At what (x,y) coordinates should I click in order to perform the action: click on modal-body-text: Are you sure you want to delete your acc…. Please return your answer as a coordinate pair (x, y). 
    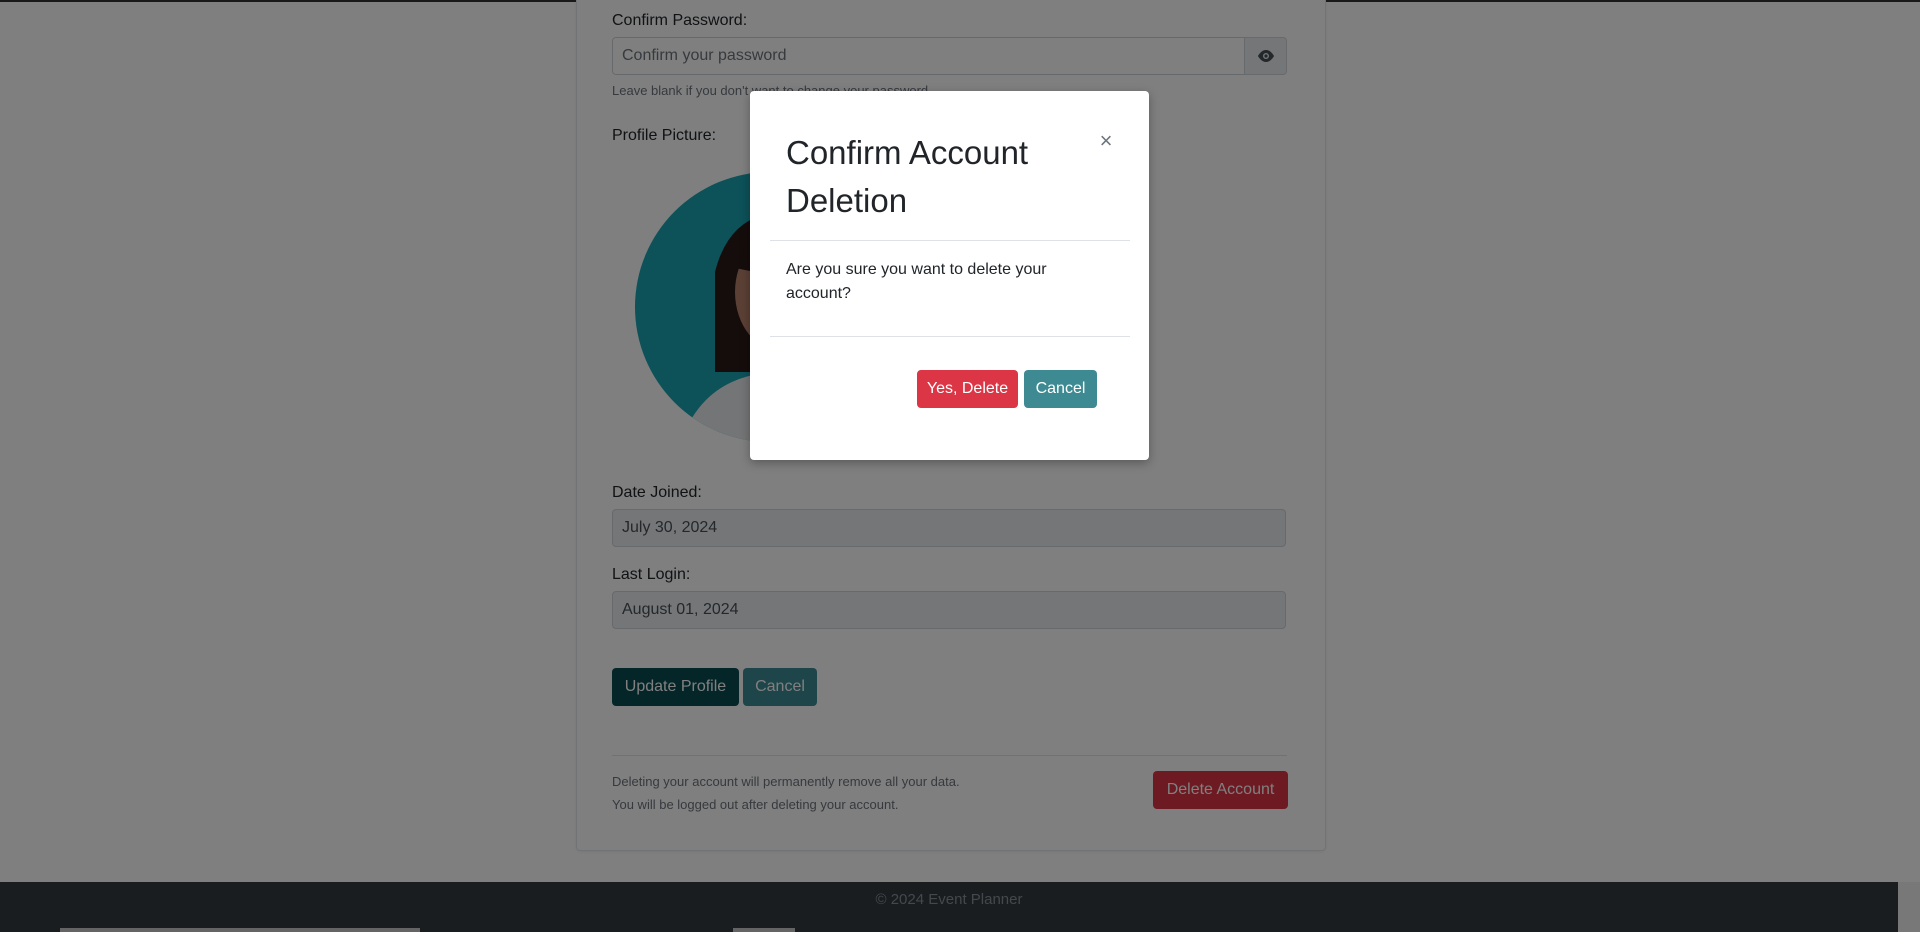
    Looking at the image, I should click on (916, 281).